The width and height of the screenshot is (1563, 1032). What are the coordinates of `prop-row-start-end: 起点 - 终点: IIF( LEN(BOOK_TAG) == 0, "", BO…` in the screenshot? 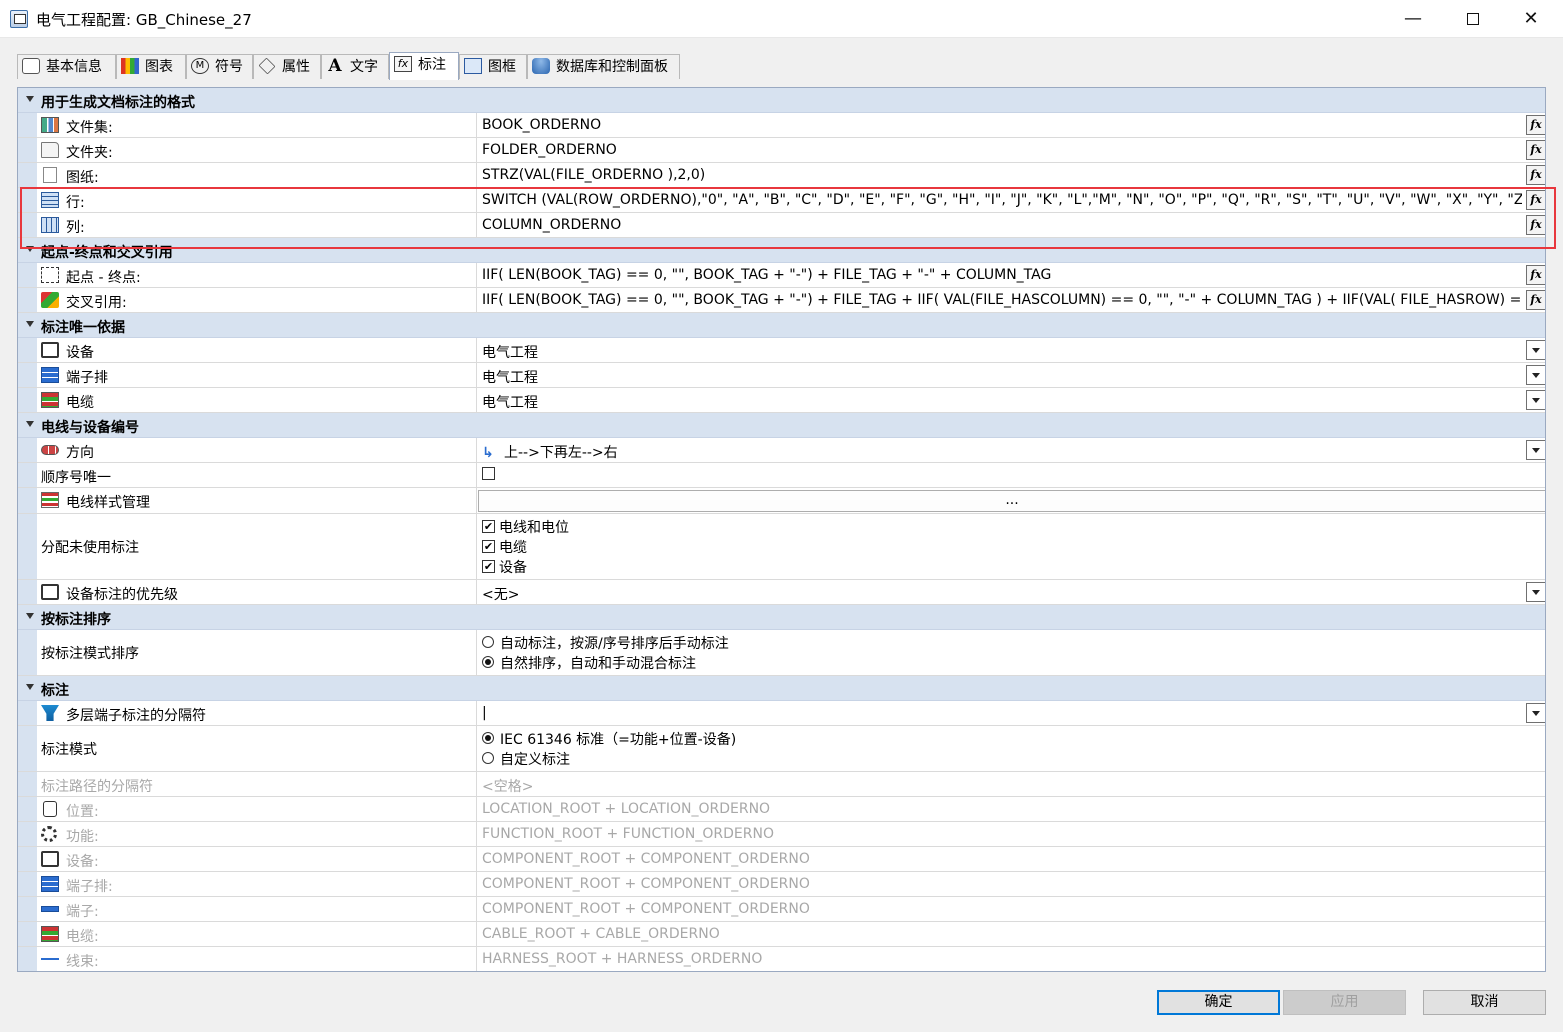 It's located at (781, 275).